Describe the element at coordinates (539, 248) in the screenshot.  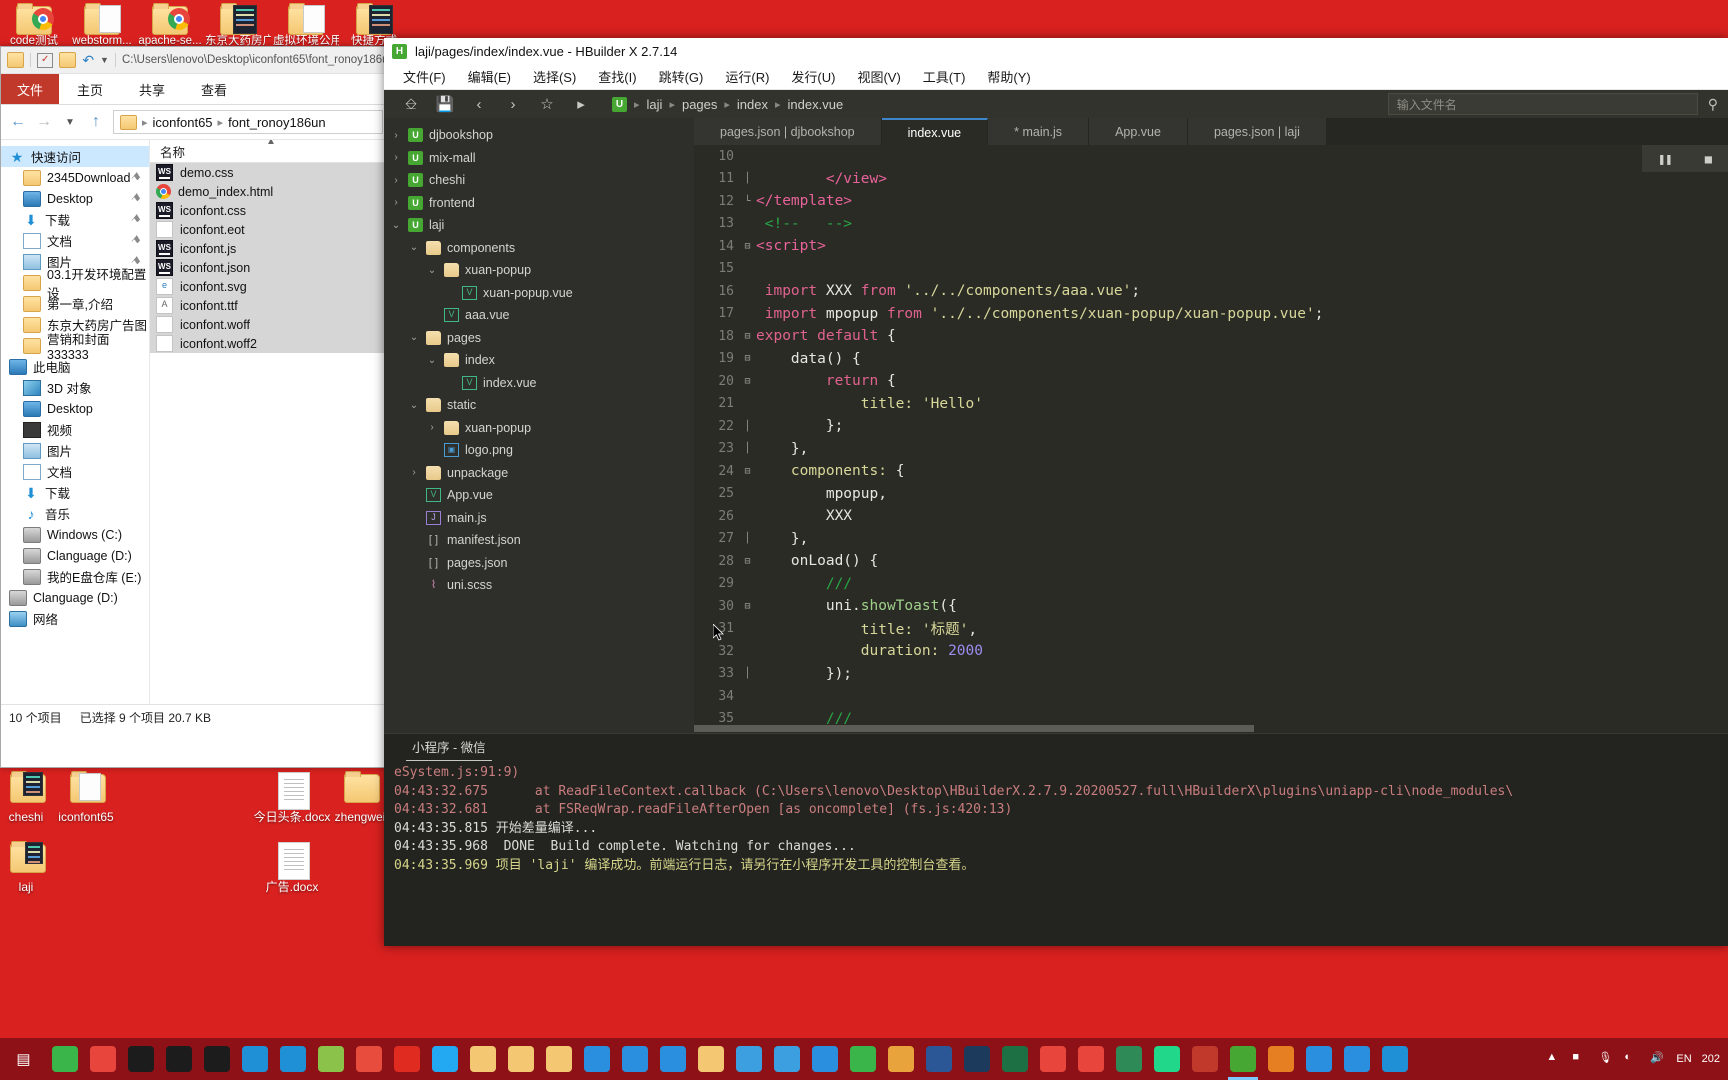
I see `tree-node-5: ⌄ components` at that location.